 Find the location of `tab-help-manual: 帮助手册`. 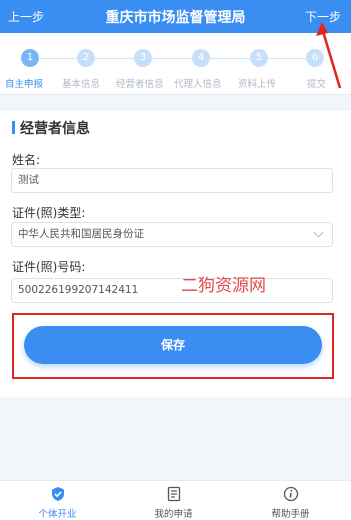

tab-help-manual: 帮助手册 is located at coordinates (290, 500).